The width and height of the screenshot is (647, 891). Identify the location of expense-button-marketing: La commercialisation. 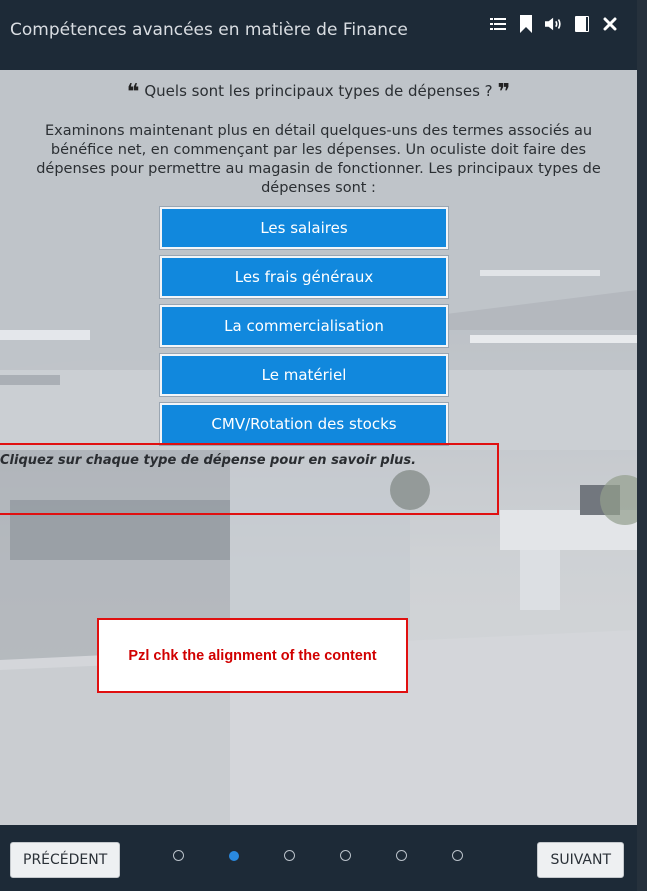
(304, 326).